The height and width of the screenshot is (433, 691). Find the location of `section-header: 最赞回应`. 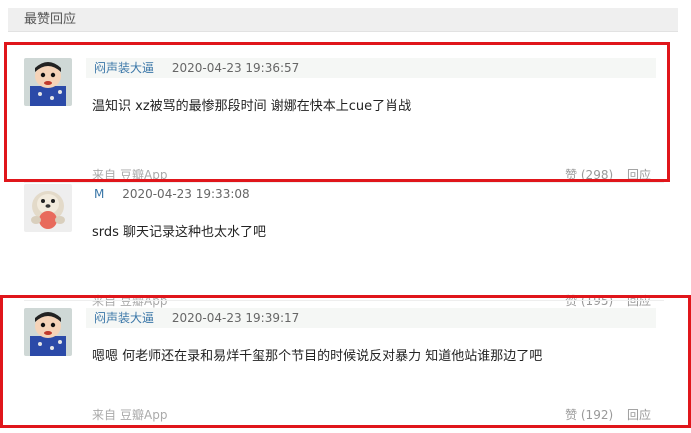

section-header: 最赞回应 is located at coordinates (343, 20).